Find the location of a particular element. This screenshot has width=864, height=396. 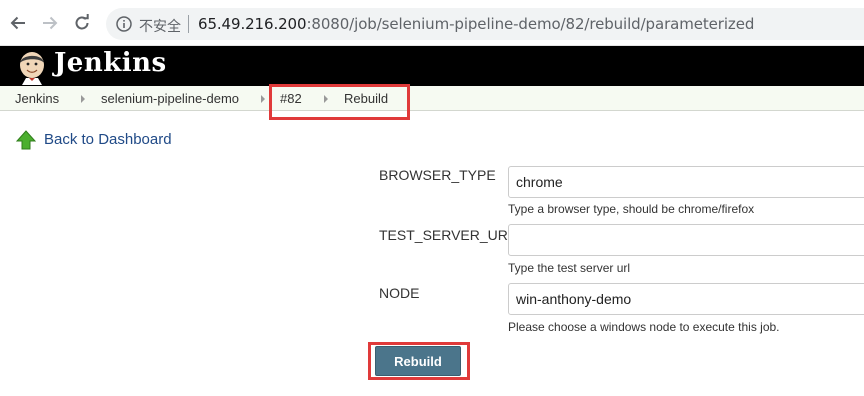

back-arrow-icon is located at coordinates (18, 23).